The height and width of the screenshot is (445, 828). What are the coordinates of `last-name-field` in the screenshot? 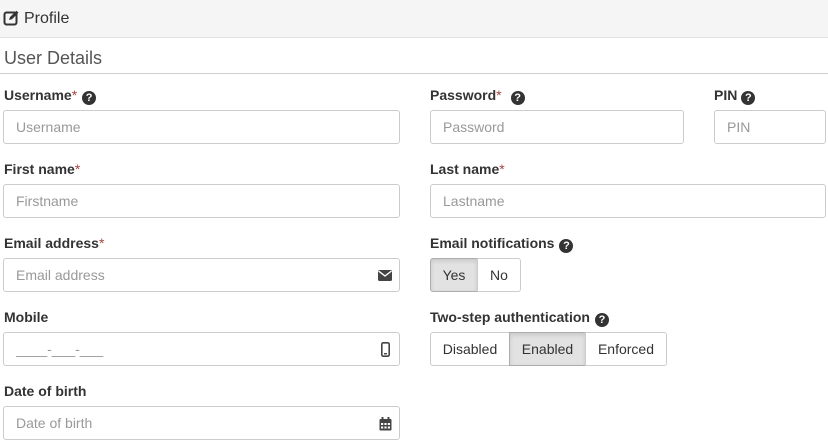 It's located at (628, 201).